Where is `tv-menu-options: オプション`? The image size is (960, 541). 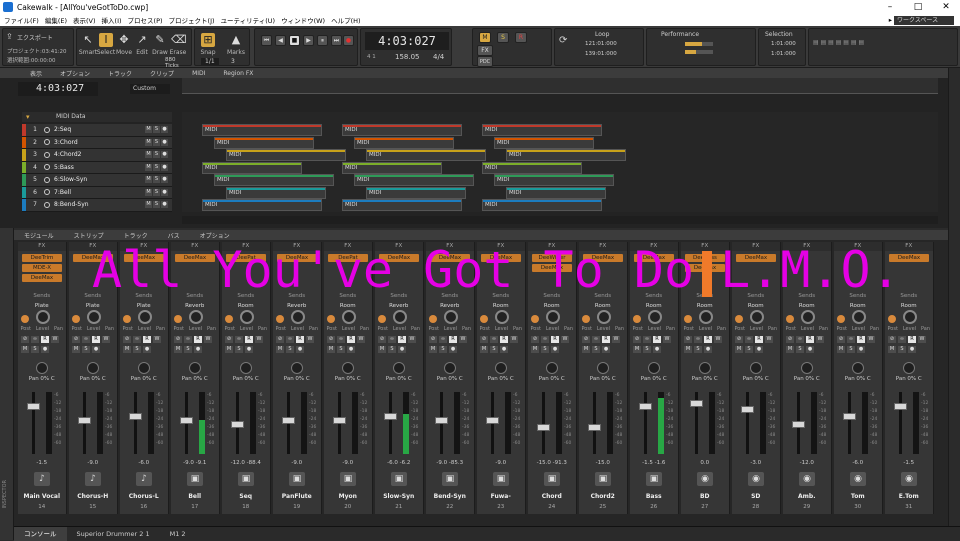 tv-menu-options: オプション is located at coordinates (75, 73).